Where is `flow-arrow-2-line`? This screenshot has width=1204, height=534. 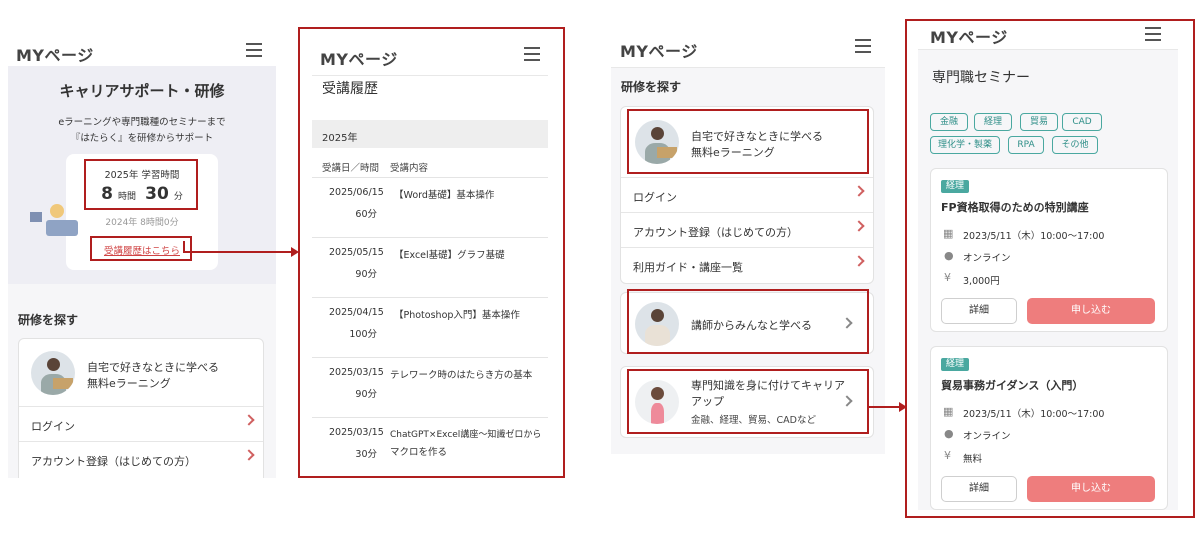 flow-arrow-2-line is located at coordinates (884, 407).